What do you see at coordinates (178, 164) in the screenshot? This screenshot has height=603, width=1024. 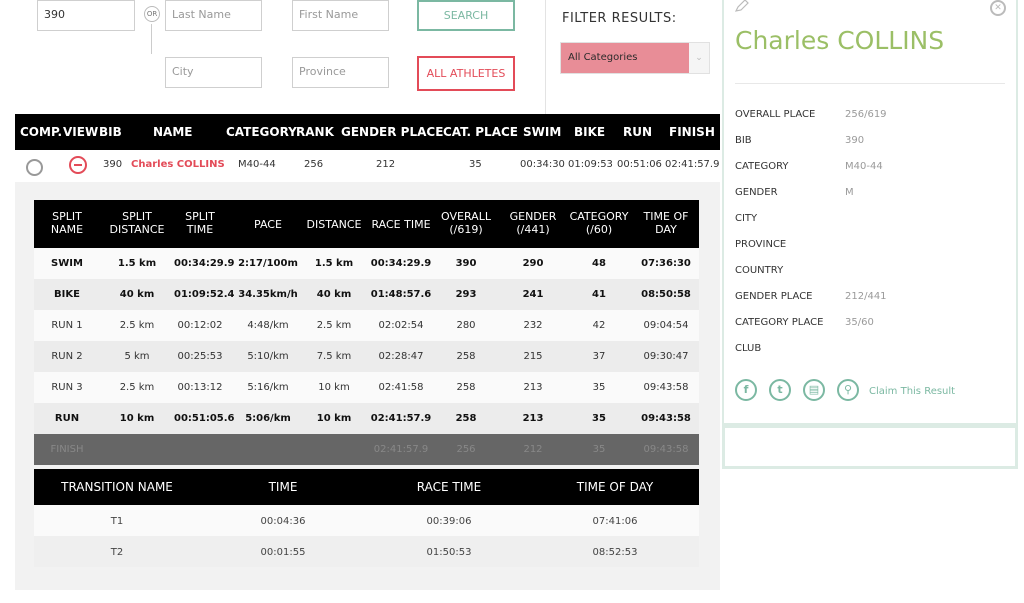 I see `row-name-link: Charles COLLINS` at bounding box center [178, 164].